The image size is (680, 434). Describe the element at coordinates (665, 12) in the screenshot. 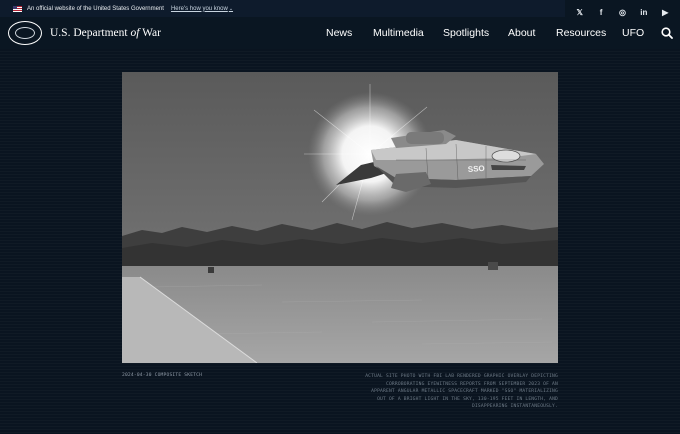

I see `youtube-icon: ▶` at that location.